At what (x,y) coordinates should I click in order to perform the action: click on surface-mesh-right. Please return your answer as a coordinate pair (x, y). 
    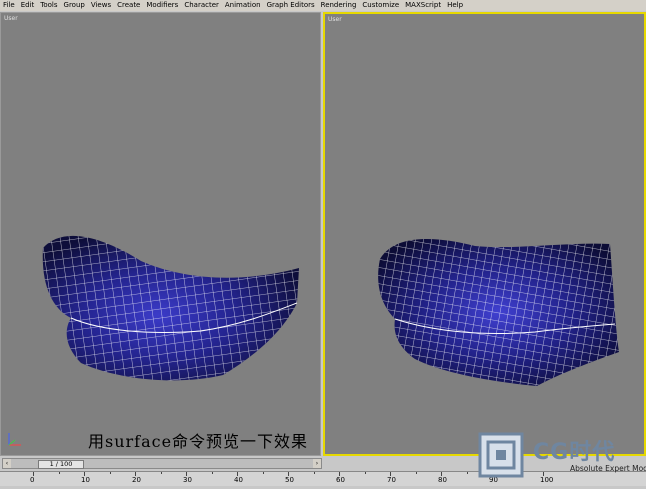
    Looking at the image, I should click on (498, 312).